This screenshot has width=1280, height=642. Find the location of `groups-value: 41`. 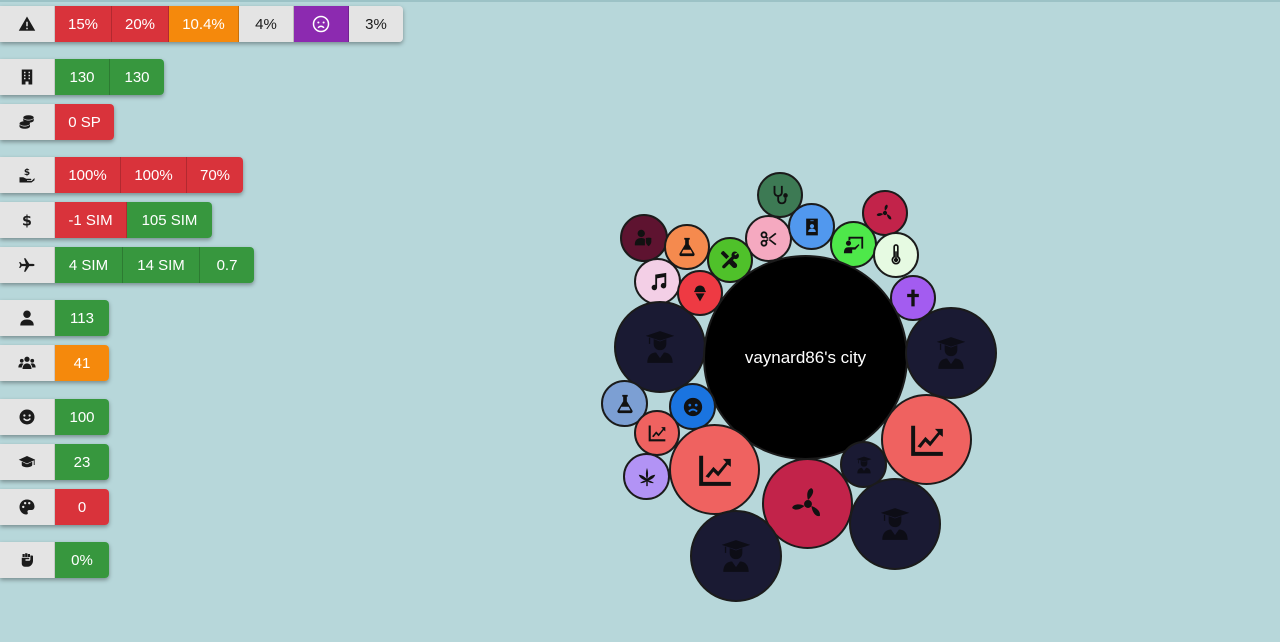

groups-value: 41 is located at coordinates (82, 363).